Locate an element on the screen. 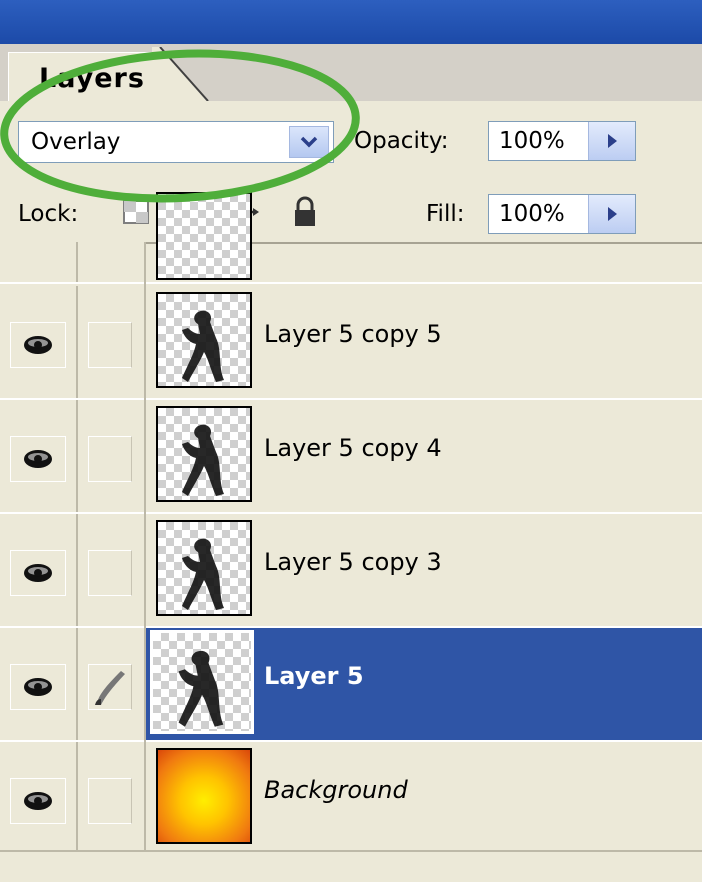  layer-name: Background is located at coordinates (336, 790).